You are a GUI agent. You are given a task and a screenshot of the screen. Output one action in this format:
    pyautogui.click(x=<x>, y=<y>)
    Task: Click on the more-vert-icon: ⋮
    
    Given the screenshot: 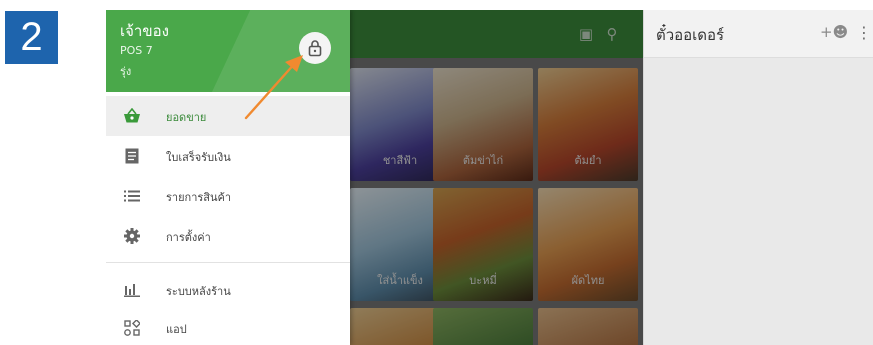 What is the action you would take?
    pyautogui.click(x=864, y=32)
    